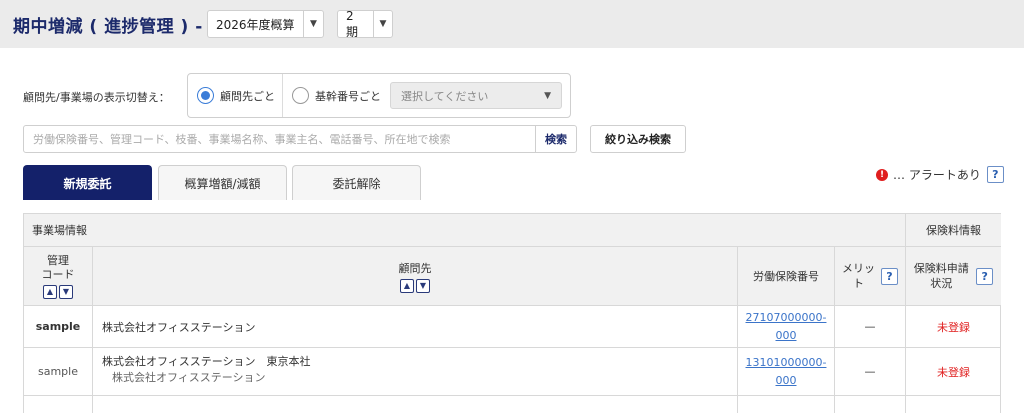 The width and height of the screenshot is (1024, 413). Describe the element at coordinates (205, 95) in the screenshot. I see `radio-checked-icon` at that location.